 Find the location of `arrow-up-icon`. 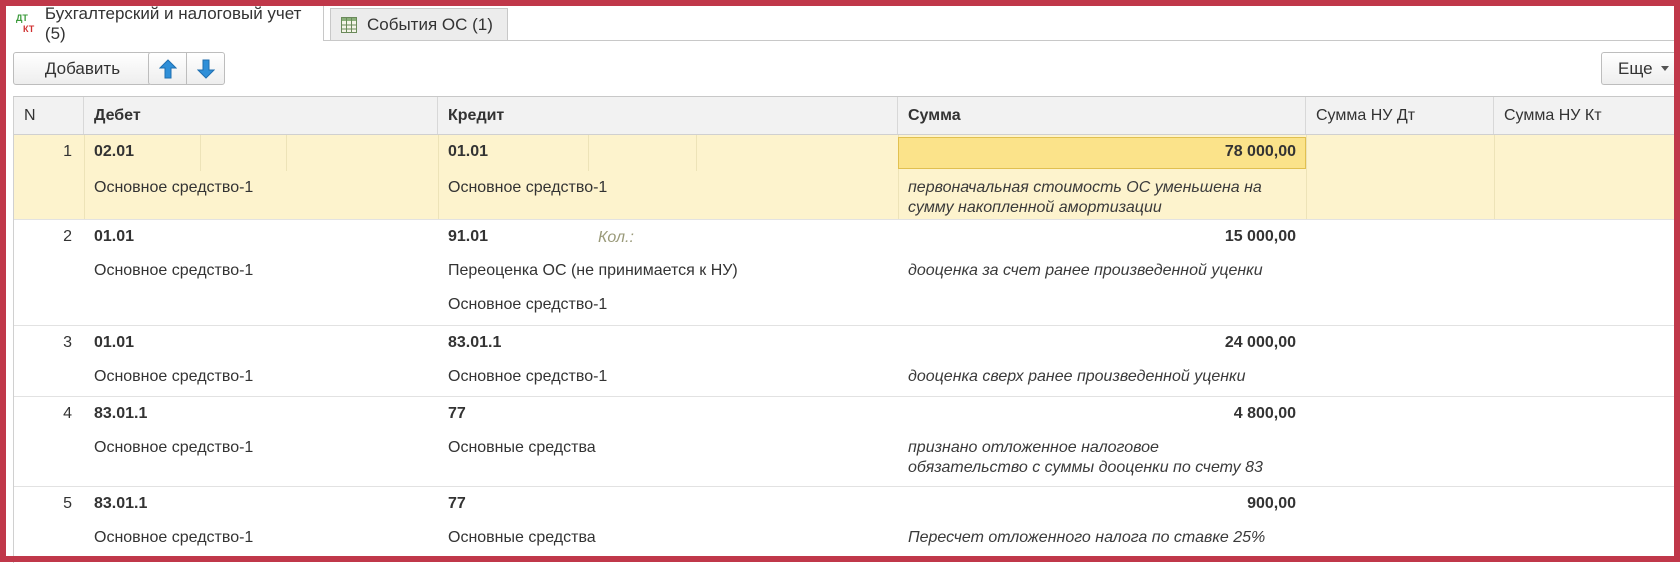

arrow-up-icon is located at coordinates (167, 68).